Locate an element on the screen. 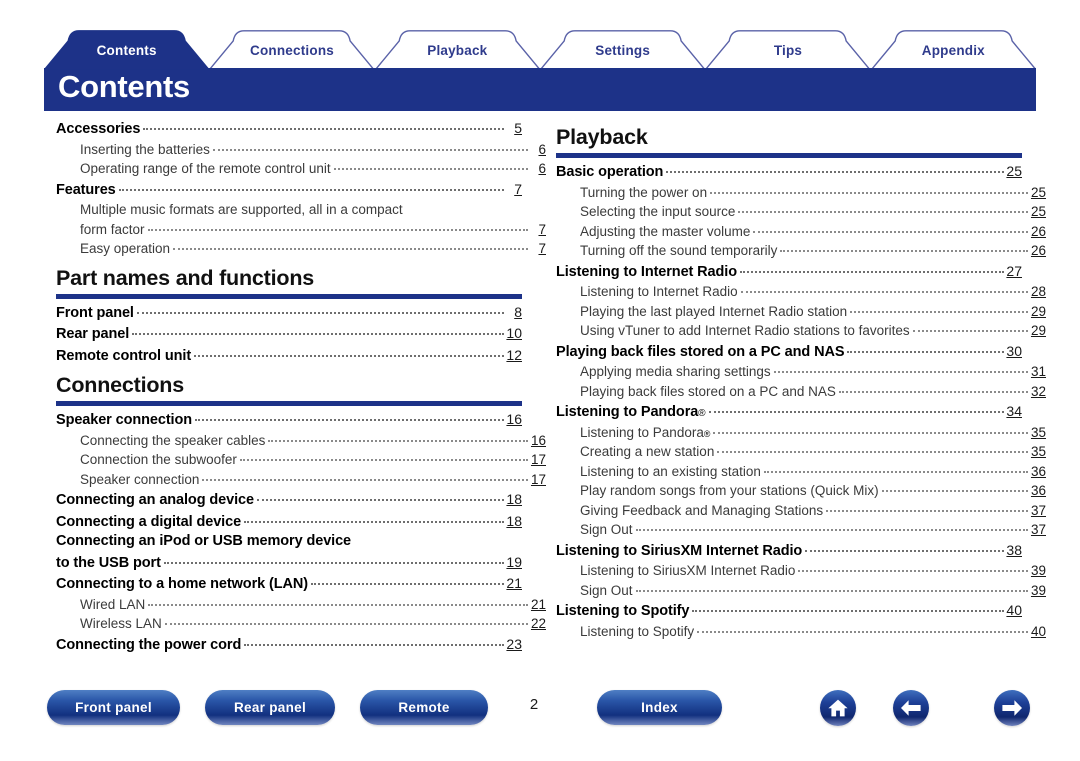  toc-page-number: 34 is located at coordinates (1014, 412).